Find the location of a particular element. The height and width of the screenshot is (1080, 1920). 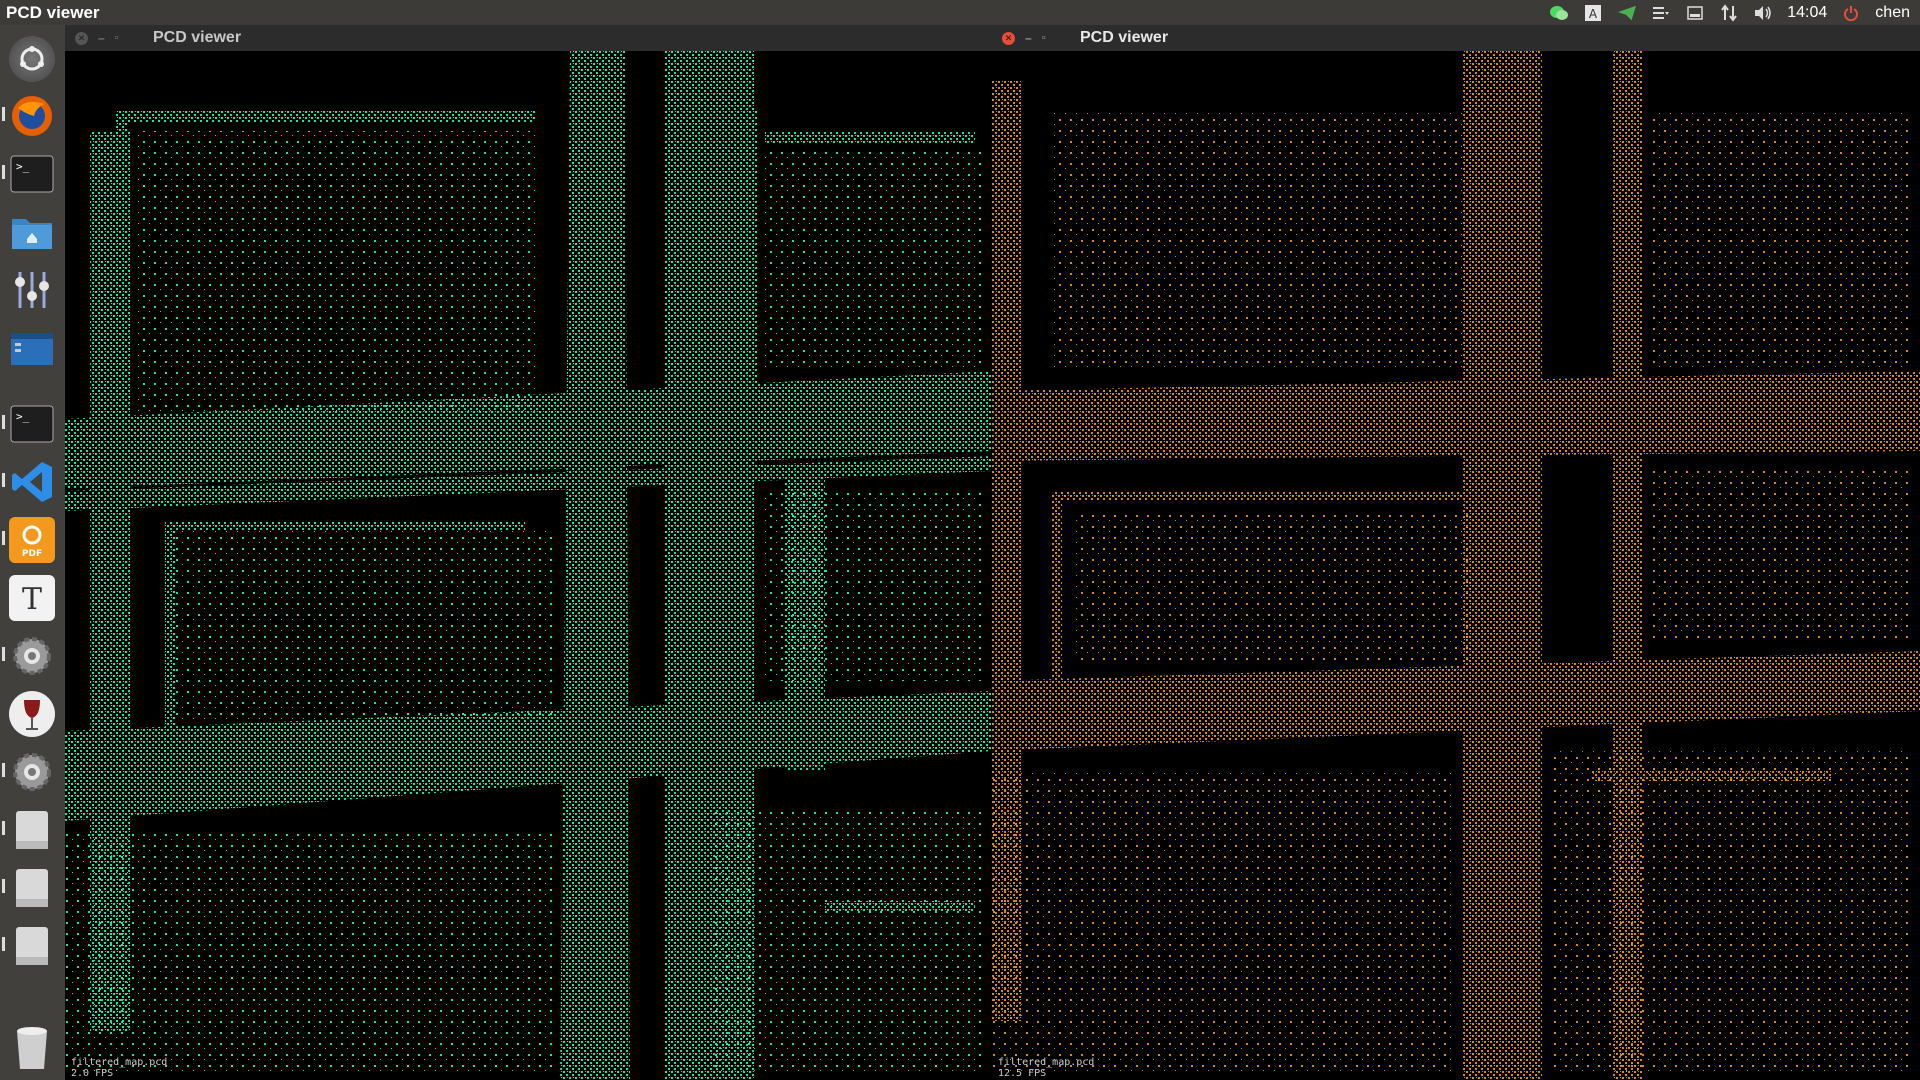

menu-icon is located at coordinates (1661, 13).